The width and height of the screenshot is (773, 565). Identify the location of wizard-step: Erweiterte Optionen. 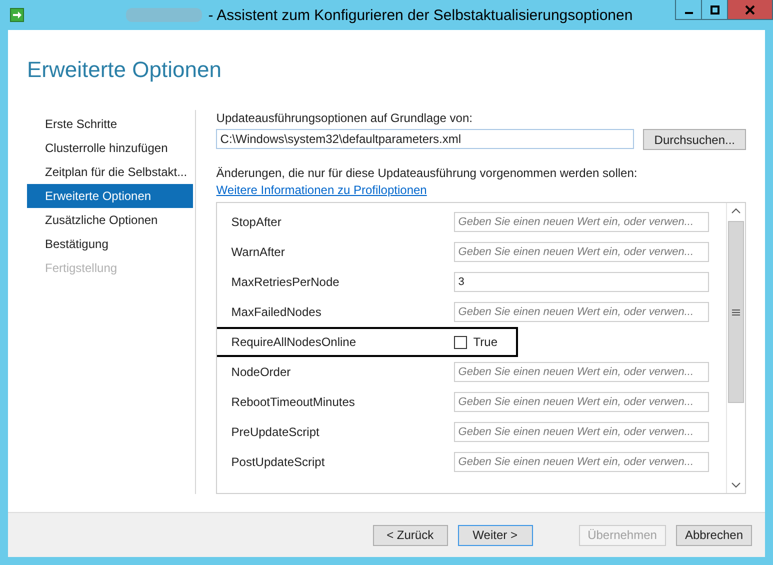
(110, 196).